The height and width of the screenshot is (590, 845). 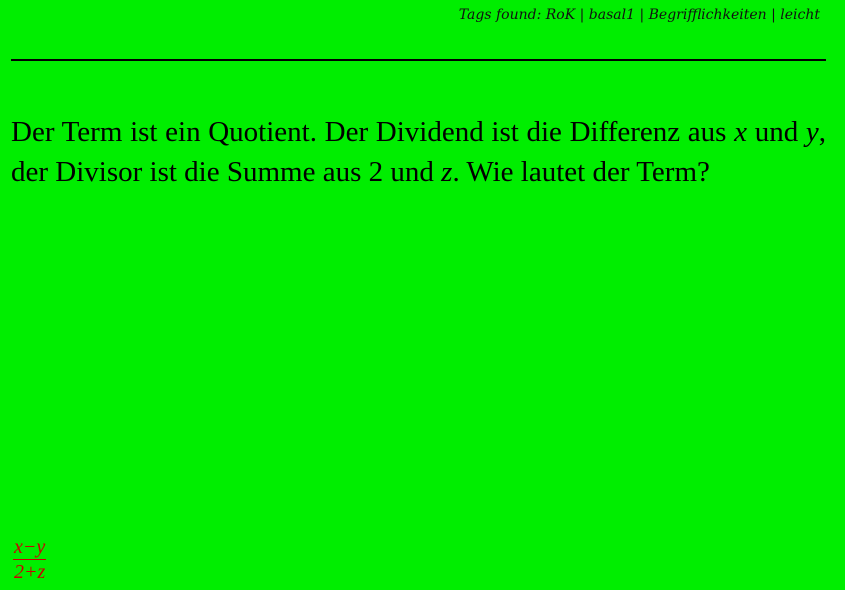 What do you see at coordinates (30, 548) in the screenshot?
I see `answer-numerator: x−y` at bounding box center [30, 548].